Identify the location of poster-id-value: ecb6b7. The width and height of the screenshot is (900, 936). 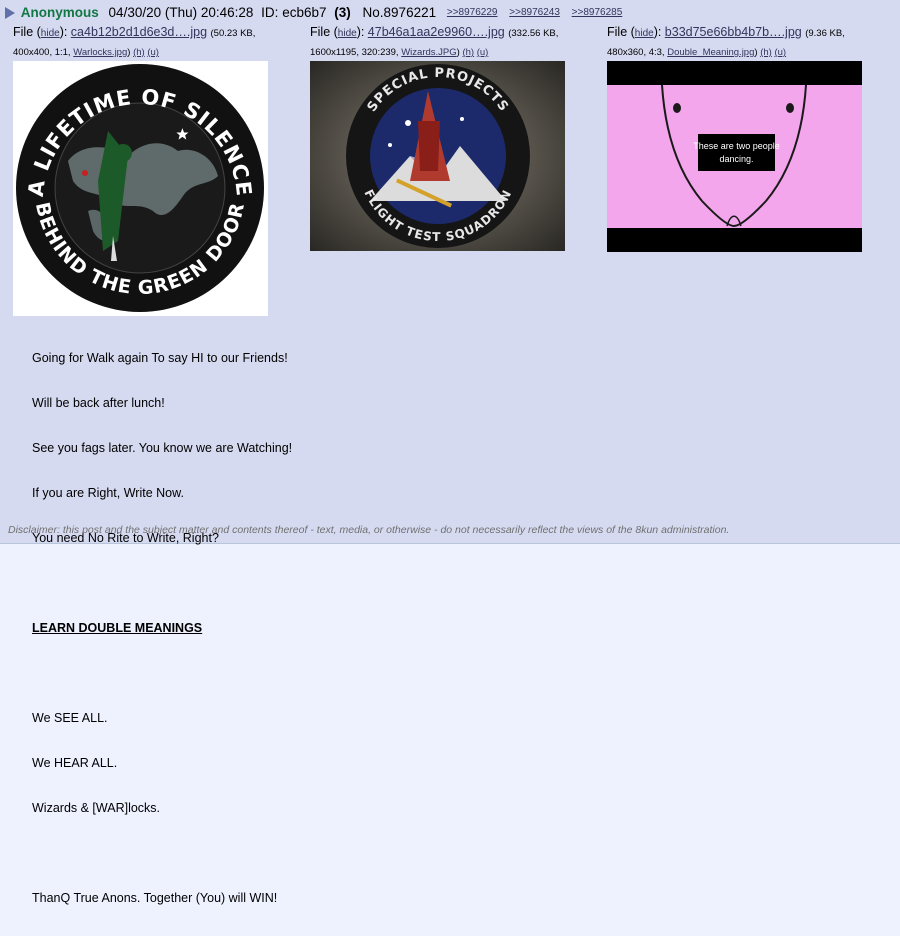
(304, 13).